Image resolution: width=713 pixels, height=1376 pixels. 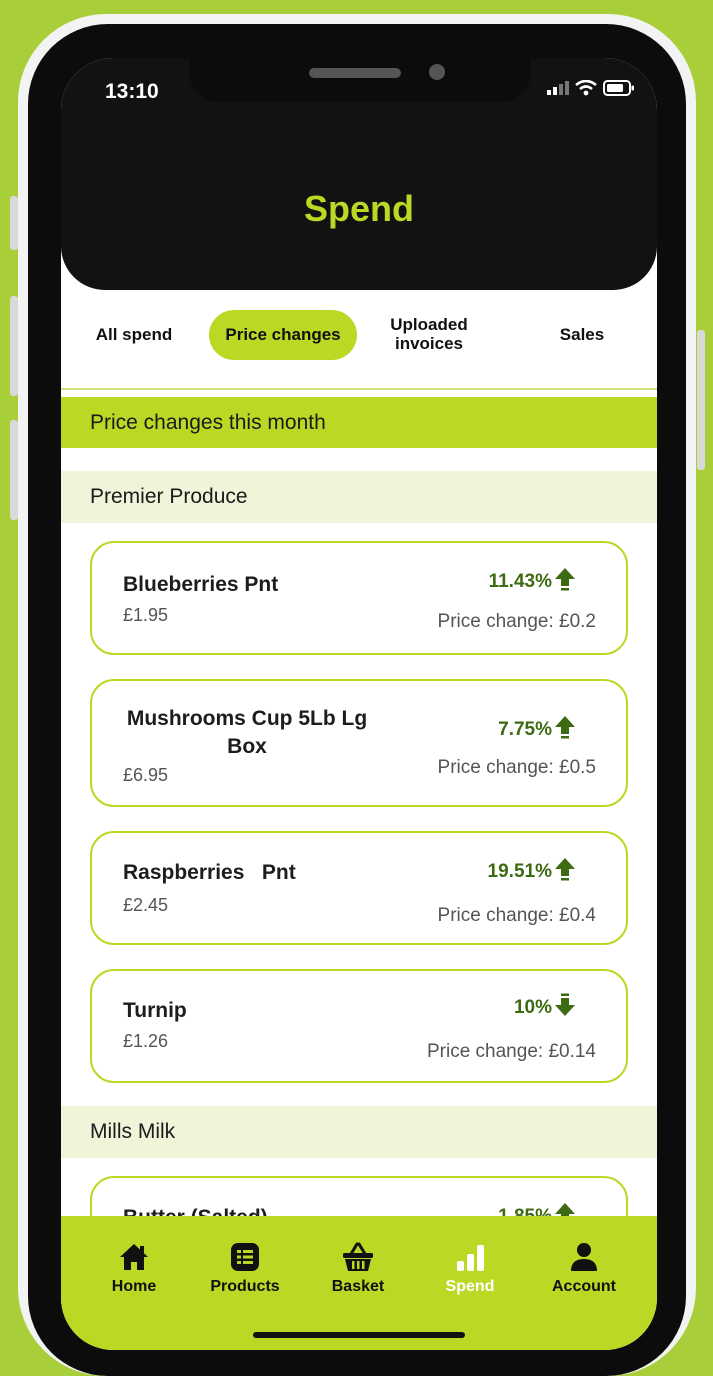 What do you see at coordinates (558, 88) in the screenshot?
I see `signal-icon` at bounding box center [558, 88].